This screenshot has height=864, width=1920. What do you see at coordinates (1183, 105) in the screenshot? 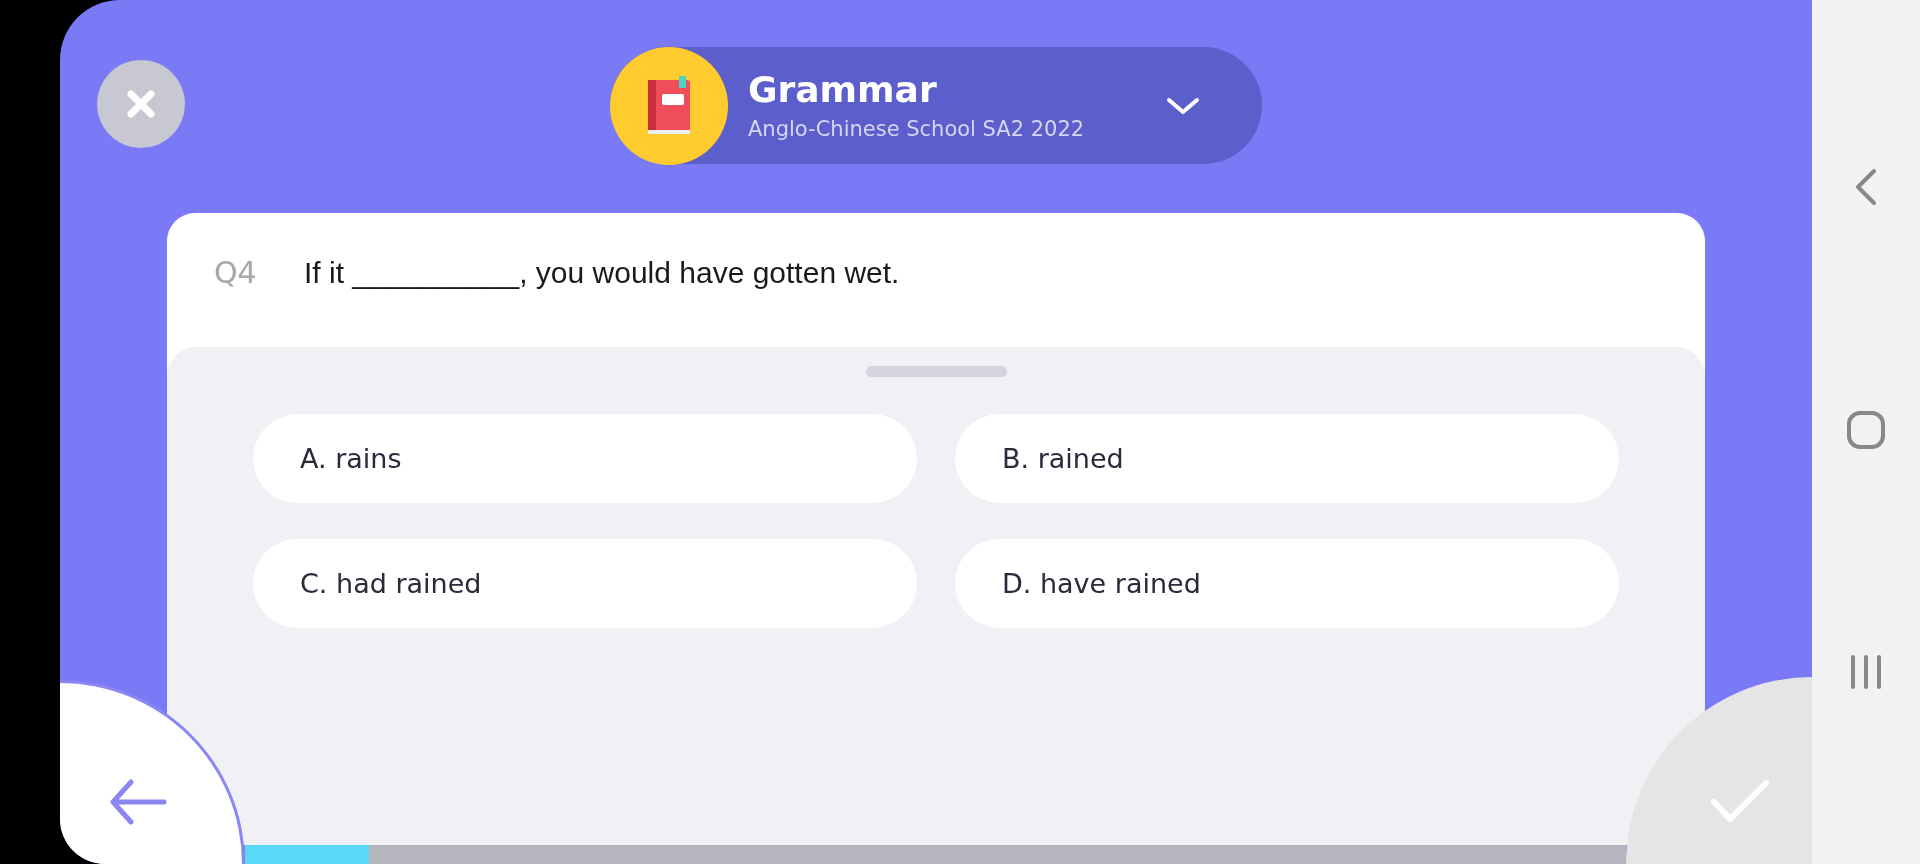
I see `chevron-down-icon` at bounding box center [1183, 105].